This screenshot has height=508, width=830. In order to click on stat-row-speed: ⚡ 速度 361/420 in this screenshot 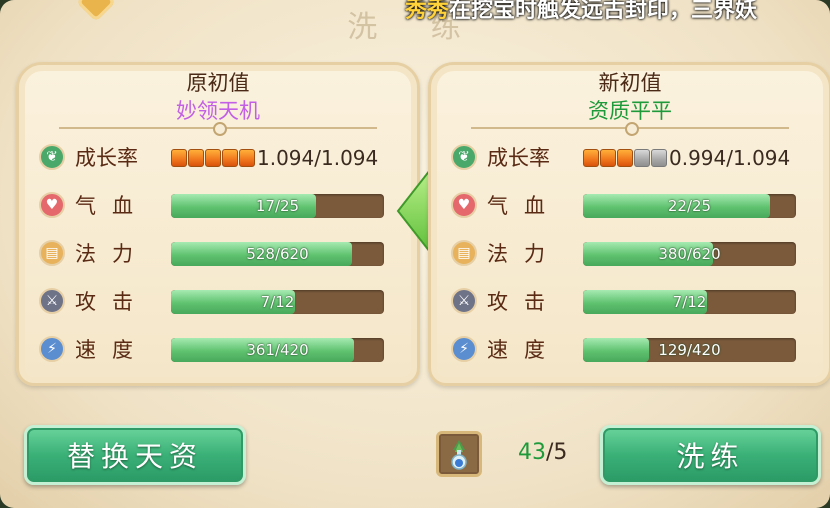, I will do `click(219, 350)`.